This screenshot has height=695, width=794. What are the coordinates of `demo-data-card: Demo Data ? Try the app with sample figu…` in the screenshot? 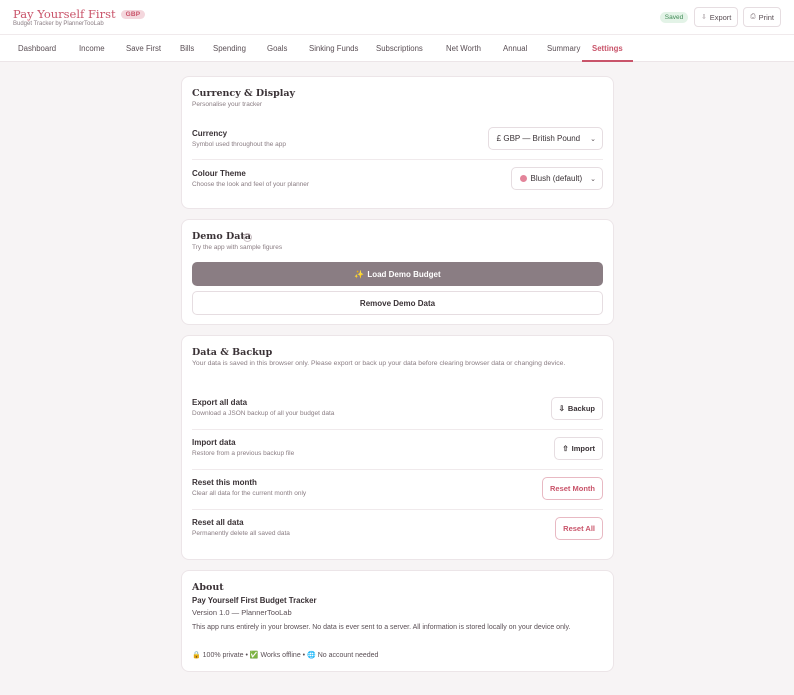 It's located at (397, 272).